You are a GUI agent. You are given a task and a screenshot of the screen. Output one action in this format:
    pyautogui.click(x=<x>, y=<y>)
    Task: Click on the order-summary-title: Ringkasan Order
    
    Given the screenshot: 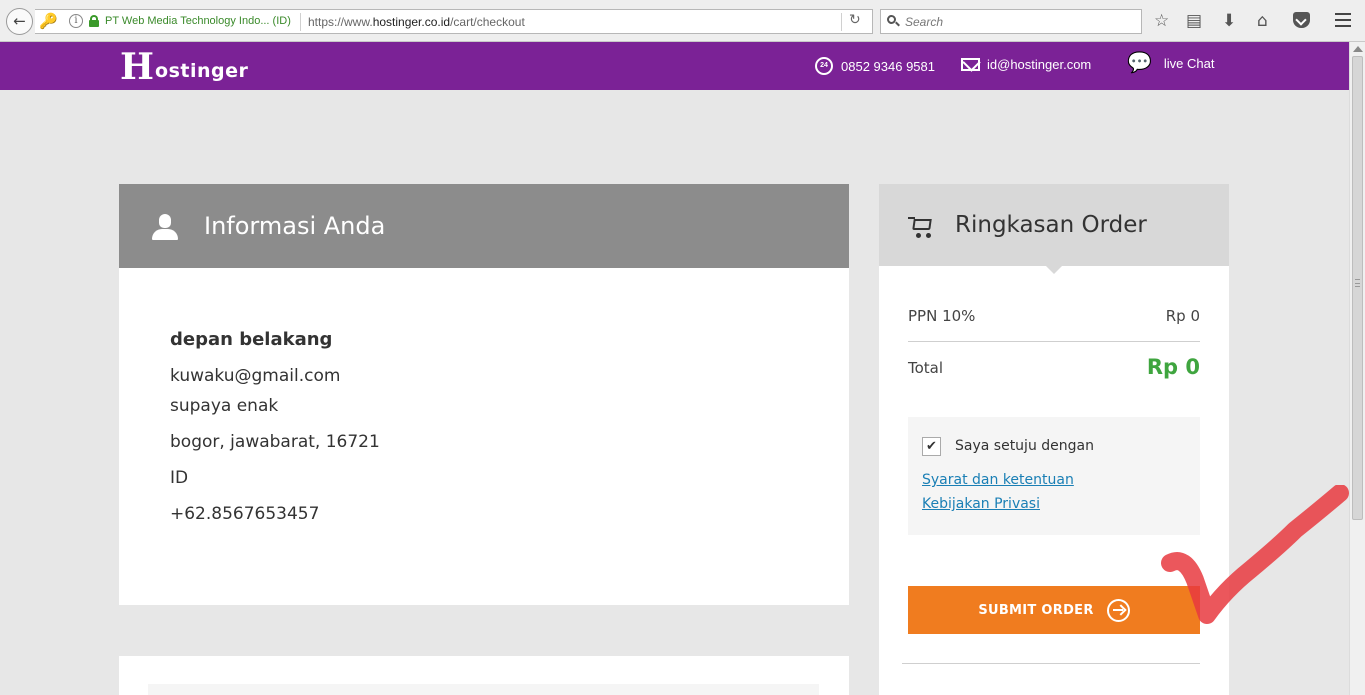 What is the action you would take?
    pyautogui.click(x=1051, y=225)
    